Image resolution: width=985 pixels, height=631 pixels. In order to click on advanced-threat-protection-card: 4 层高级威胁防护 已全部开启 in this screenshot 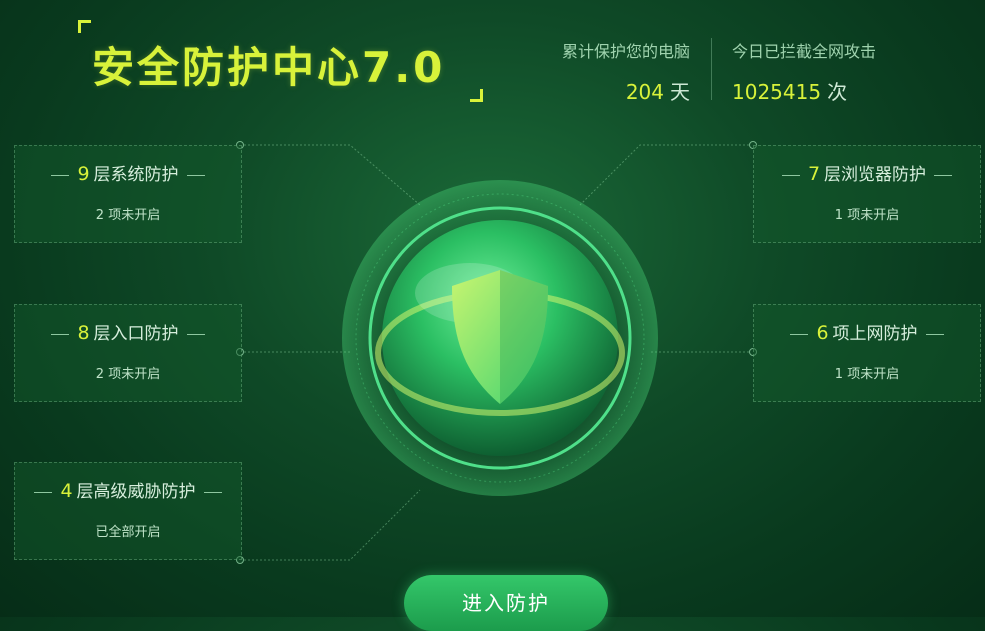, I will do `click(128, 511)`.